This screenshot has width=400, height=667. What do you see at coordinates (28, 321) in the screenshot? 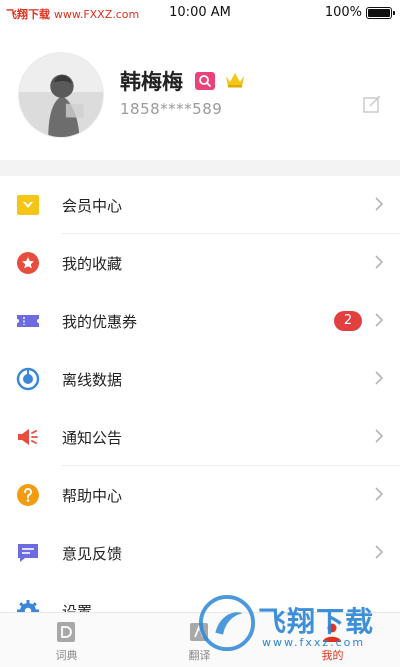
I see `coupon-icon` at bounding box center [28, 321].